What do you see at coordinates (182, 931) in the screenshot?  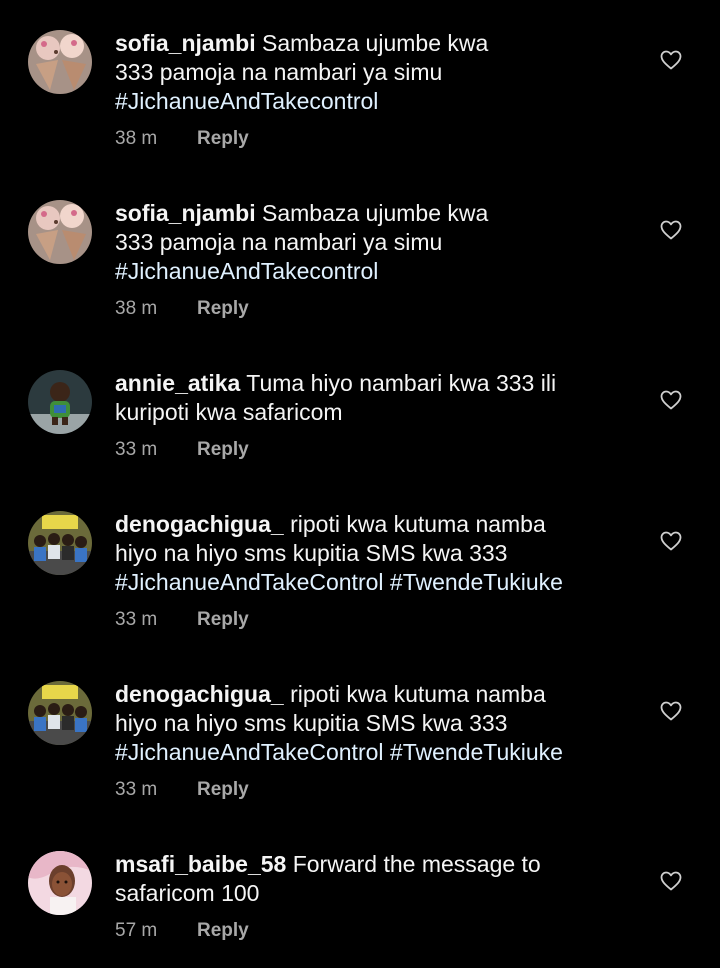 I see `comment-meta: 57 m Reply` at bounding box center [182, 931].